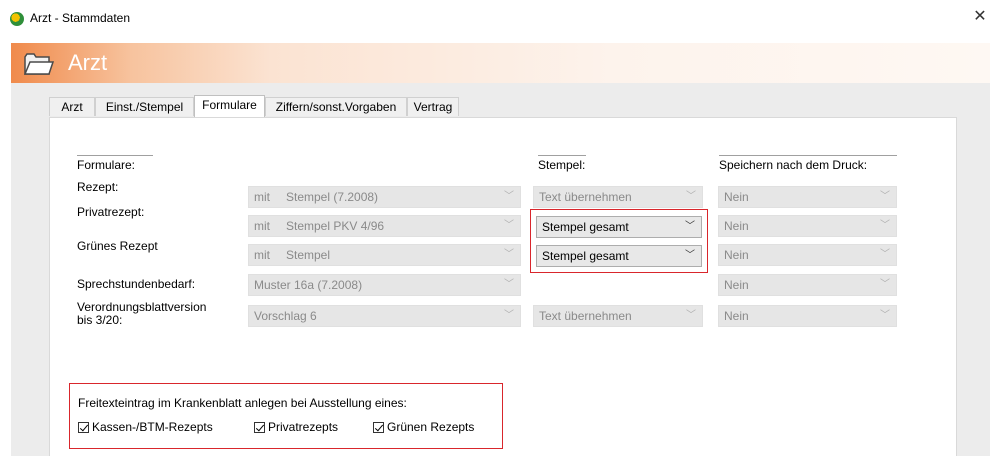 The height and width of the screenshot is (456, 999). What do you see at coordinates (807, 255) in the screenshot?
I see `gruenes-rezept-speichern-select: Nein ﹀` at bounding box center [807, 255].